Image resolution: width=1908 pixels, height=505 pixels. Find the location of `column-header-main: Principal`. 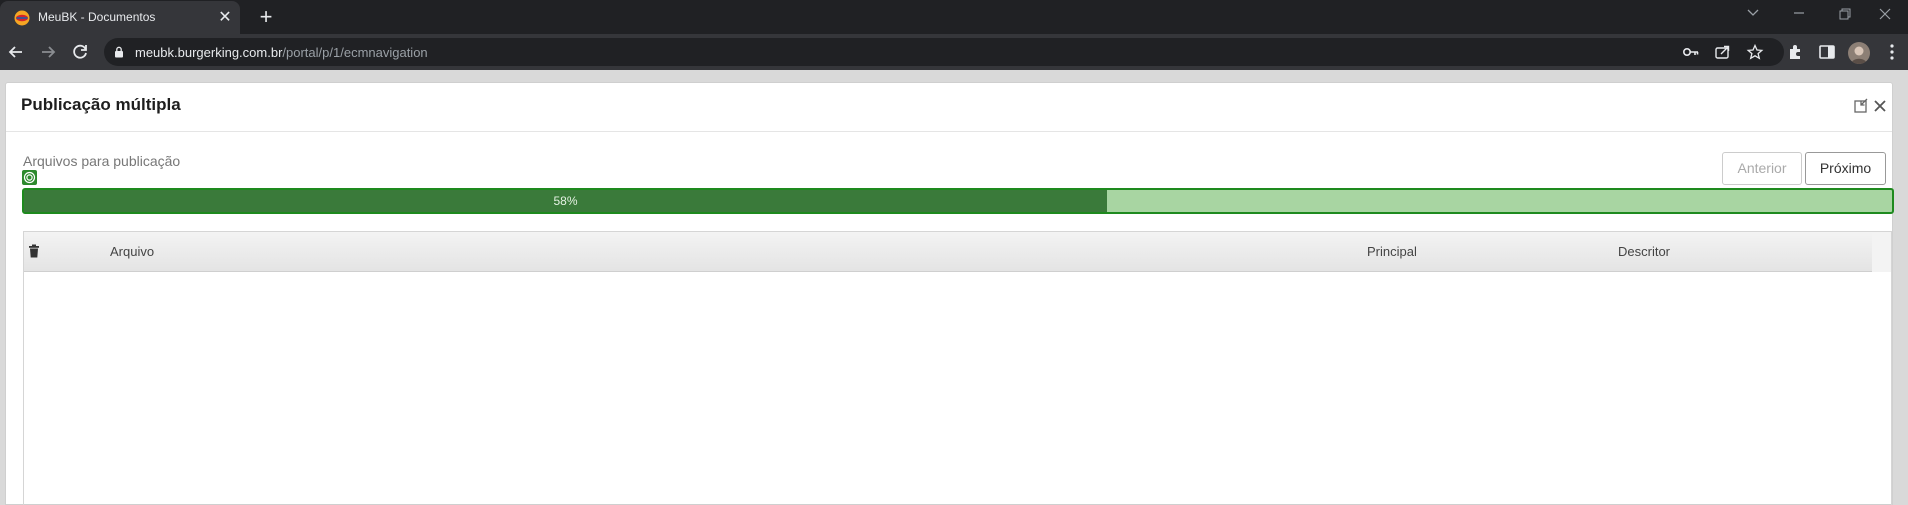

column-header-main: Principal is located at coordinates (1392, 251).